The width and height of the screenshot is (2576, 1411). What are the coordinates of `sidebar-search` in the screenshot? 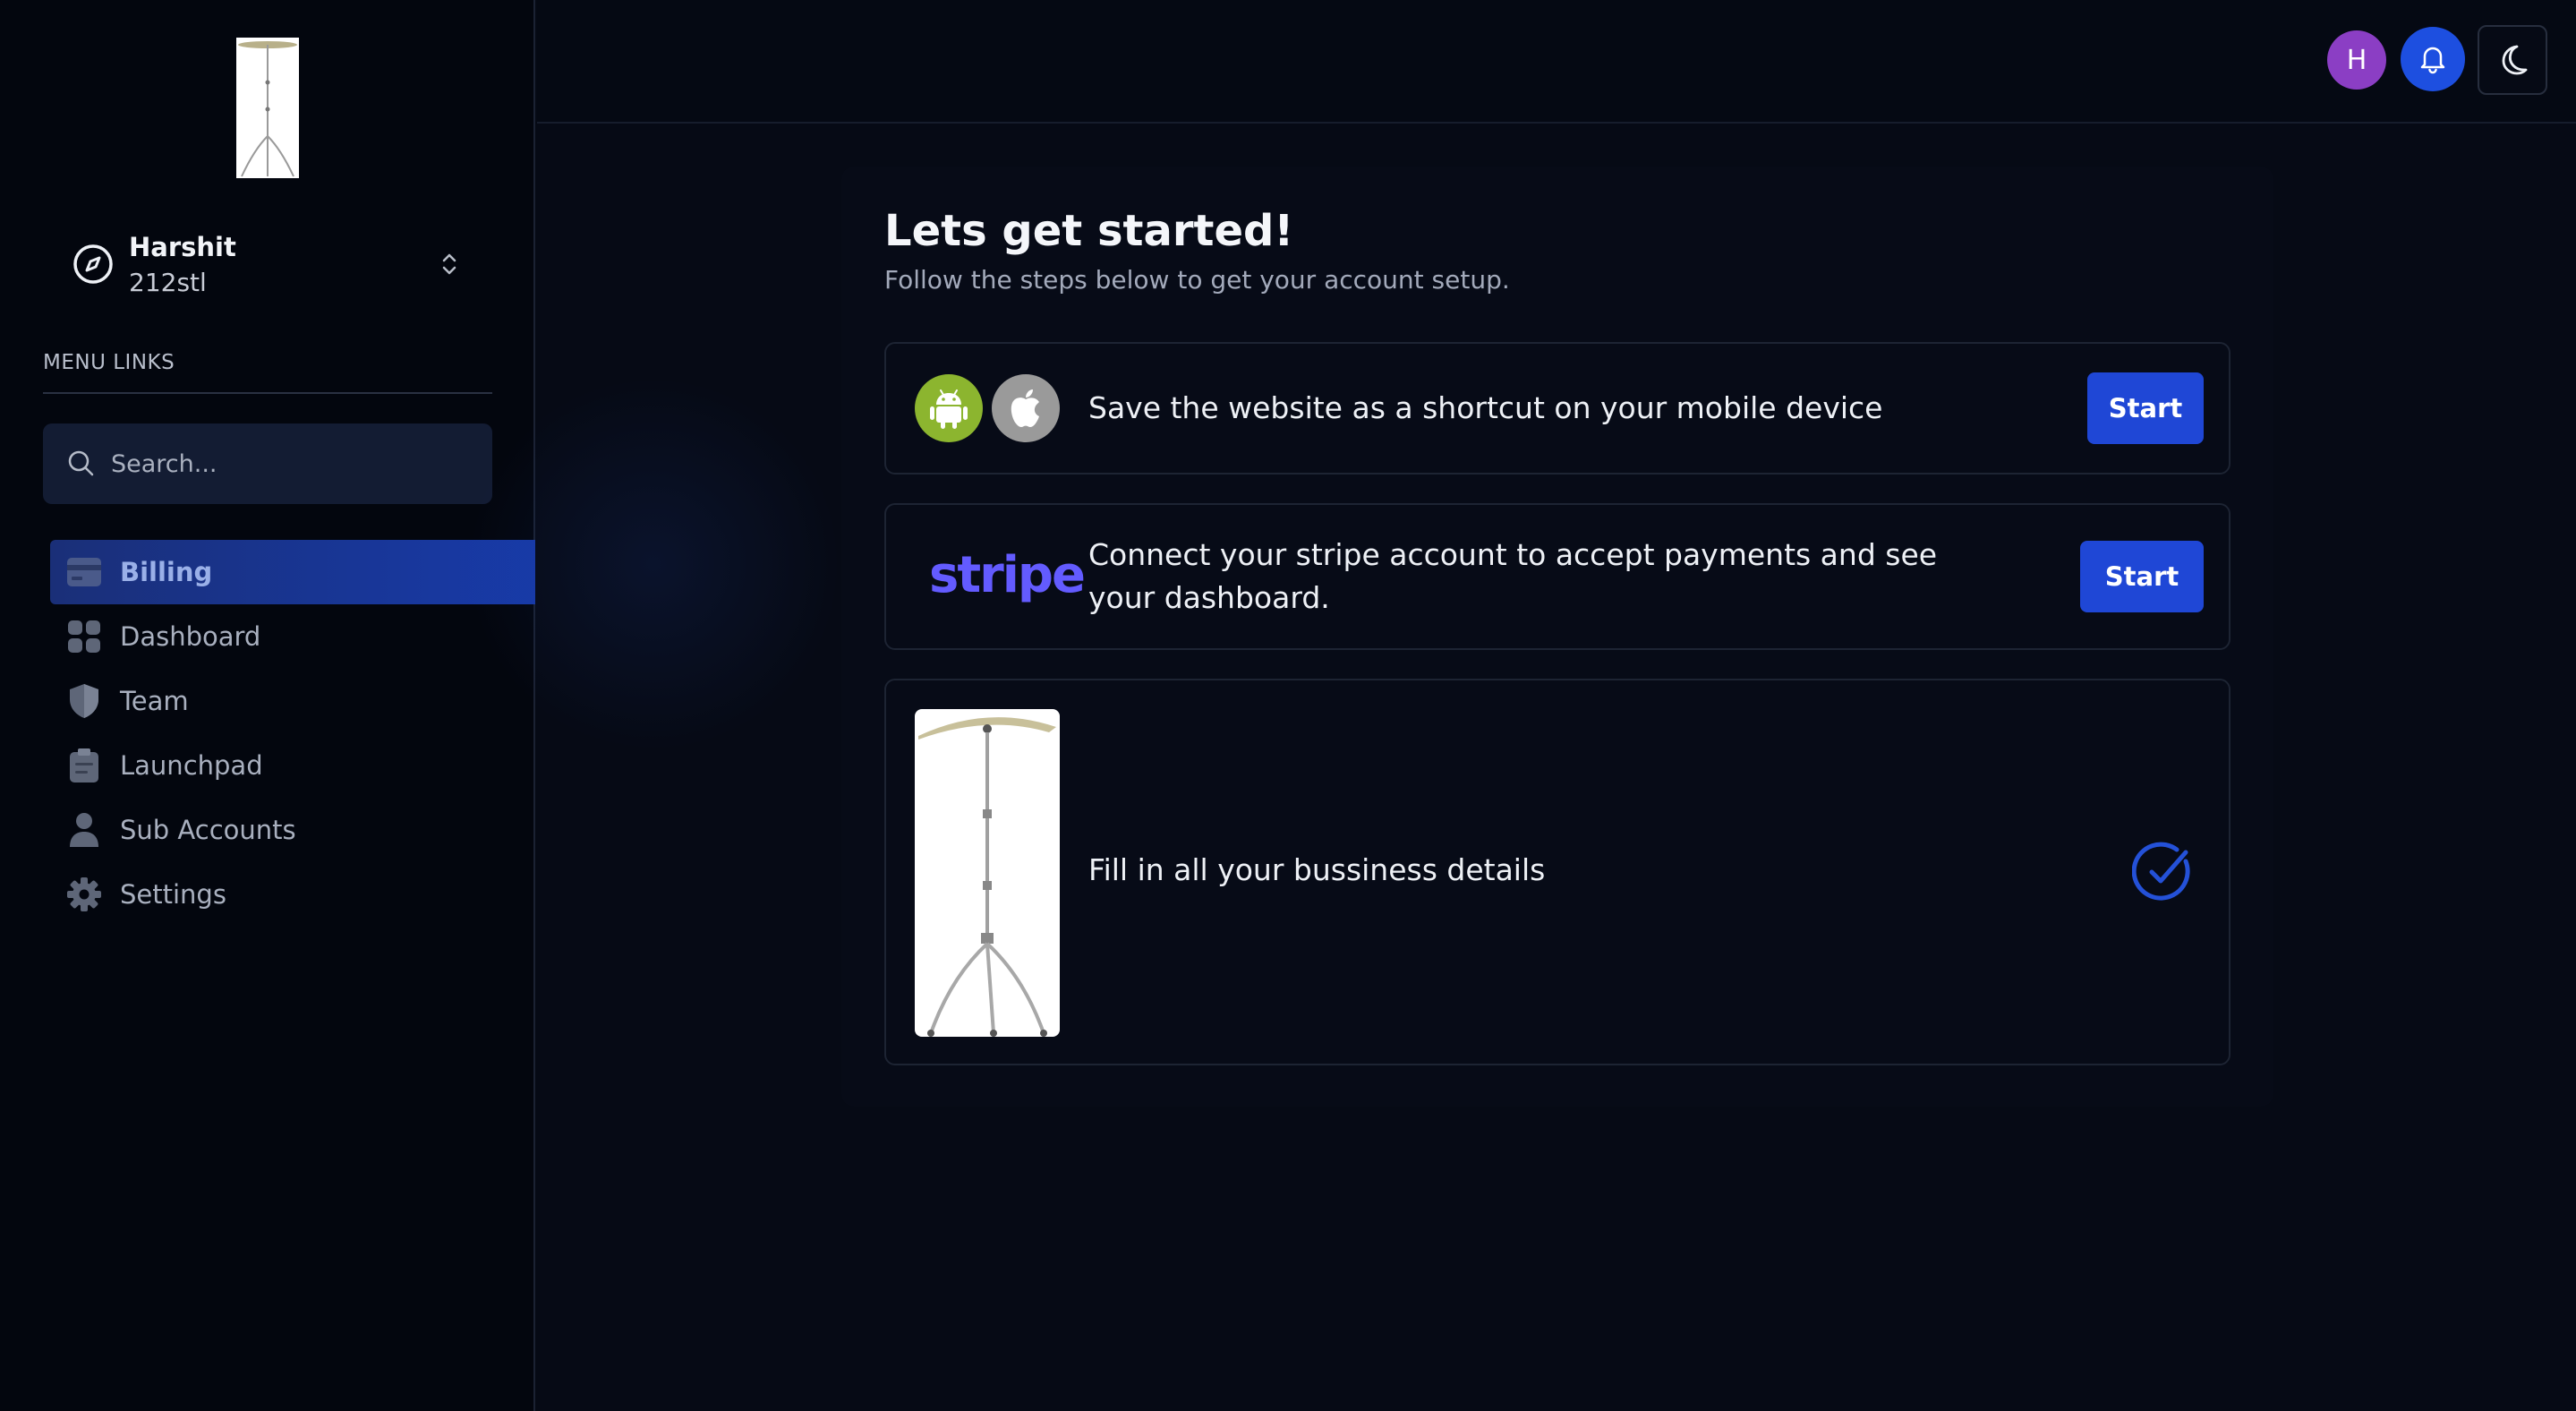 It's located at (267, 463).